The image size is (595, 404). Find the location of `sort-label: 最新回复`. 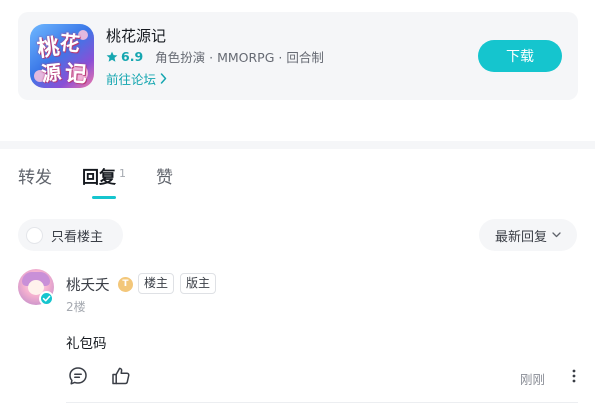

sort-label: 最新回复 is located at coordinates (520, 237).